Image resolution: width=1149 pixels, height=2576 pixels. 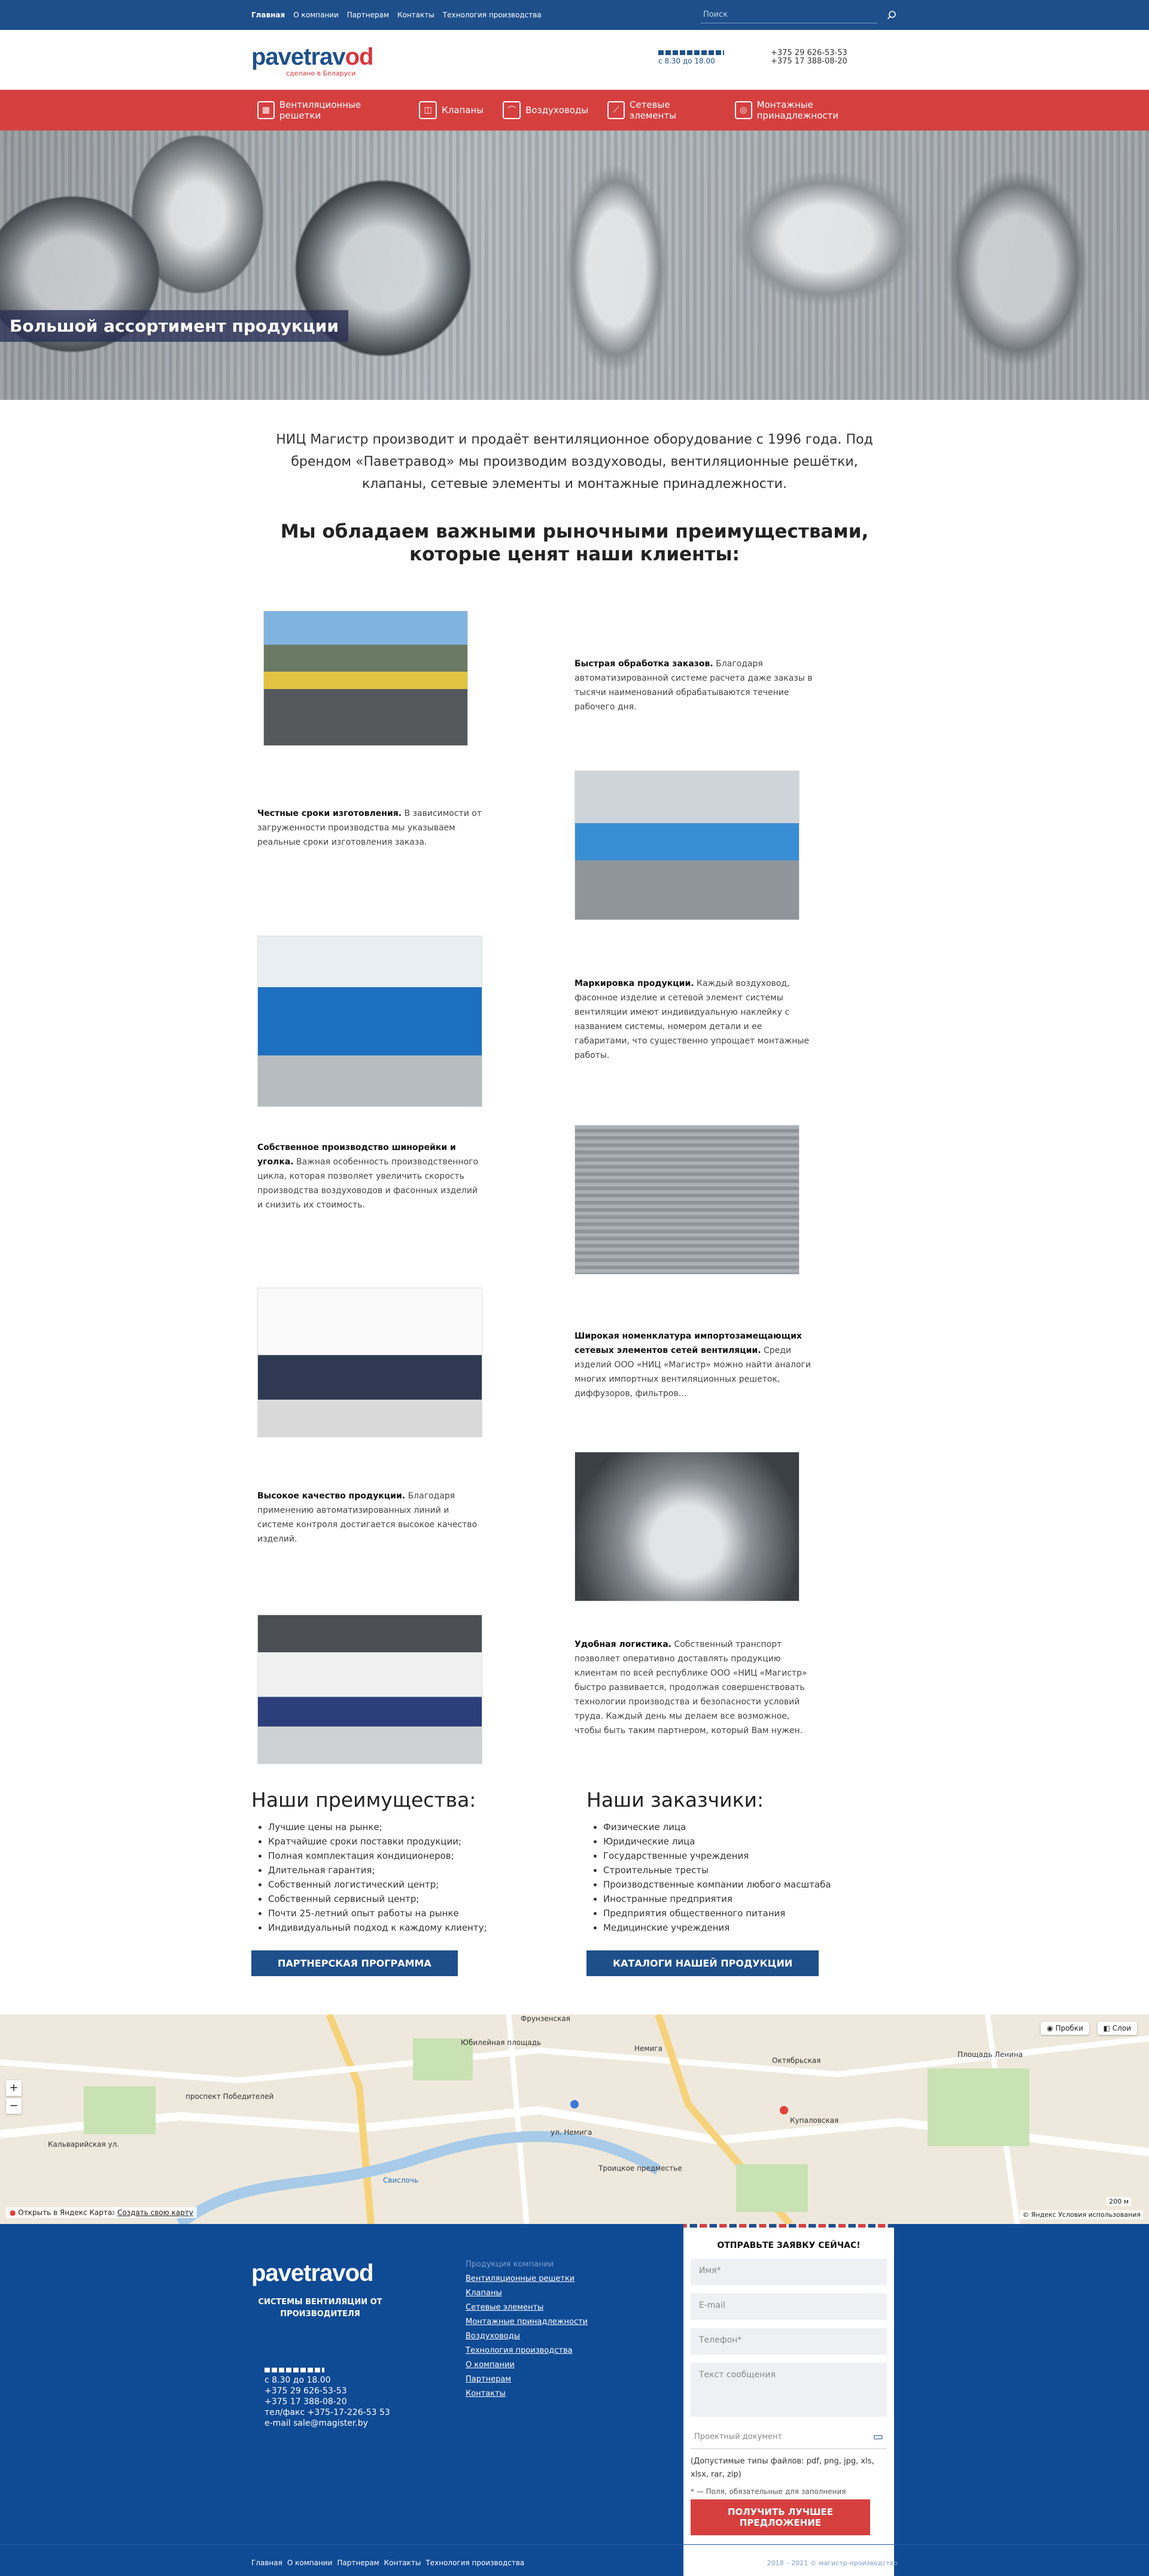 What do you see at coordinates (316, 15) in the screenshot?
I see `top-nav-about: О компании` at bounding box center [316, 15].